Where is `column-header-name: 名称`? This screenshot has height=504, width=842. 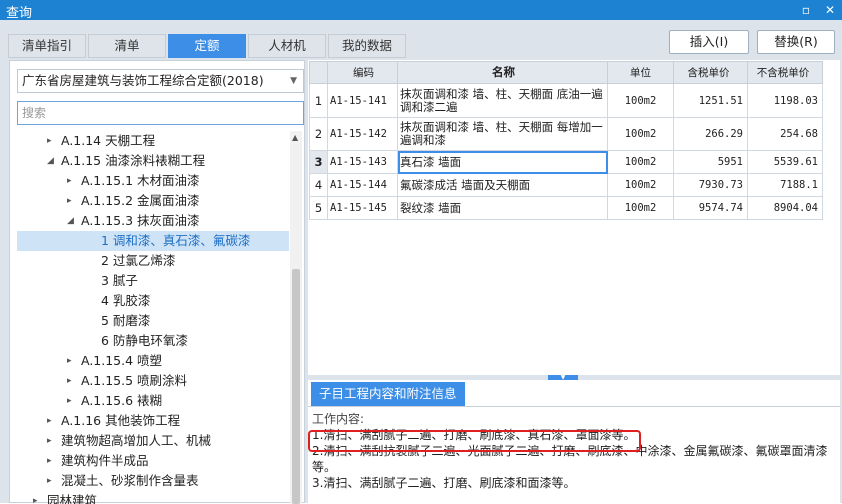 column-header-name: 名称 is located at coordinates (502, 72).